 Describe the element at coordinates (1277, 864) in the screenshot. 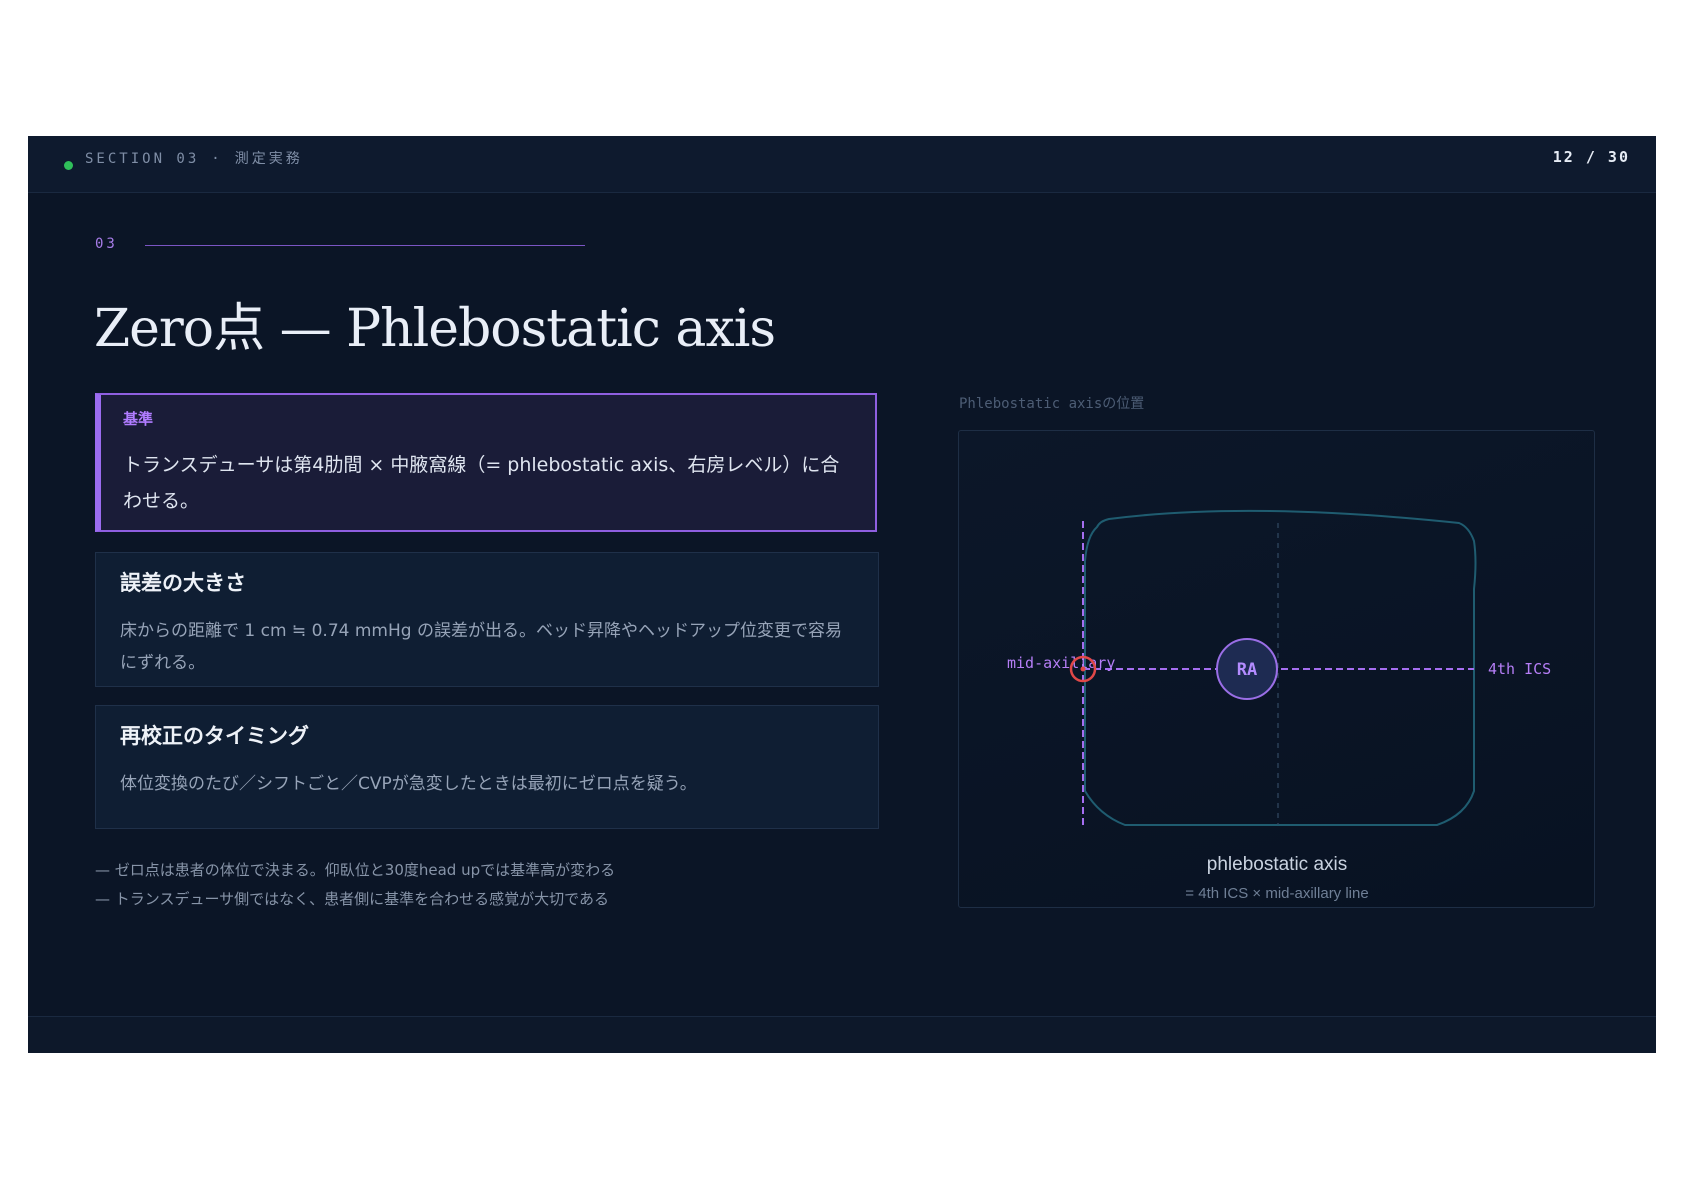

I see `diagram-title: phlebostatic axis` at that location.